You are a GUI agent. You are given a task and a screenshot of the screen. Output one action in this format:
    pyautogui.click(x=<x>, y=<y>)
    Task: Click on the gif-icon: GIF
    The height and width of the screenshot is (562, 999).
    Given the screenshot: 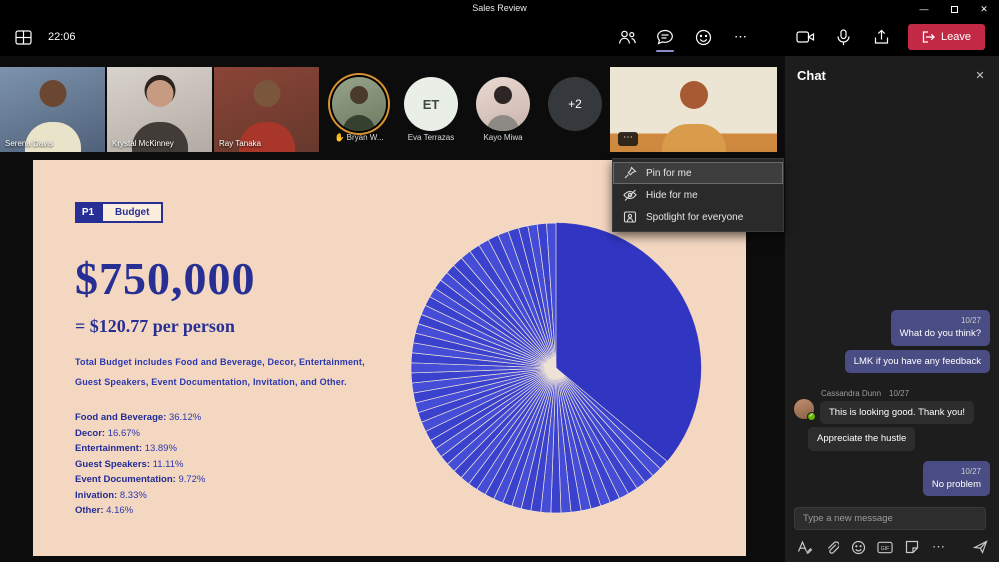 What is the action you would take?
    pyautogui.click(x=885, y=547)
    